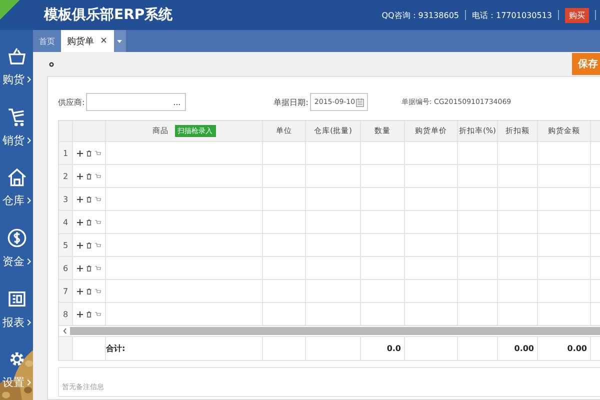  I want to click on sidebar-item: 购货, so click(13, 79).